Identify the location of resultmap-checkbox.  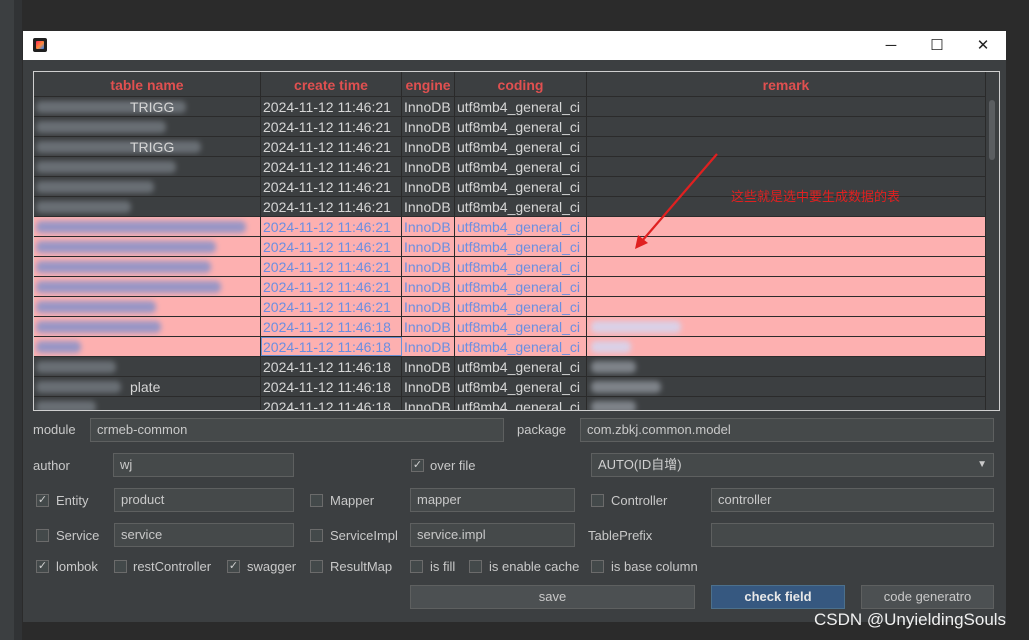
(316, 566).